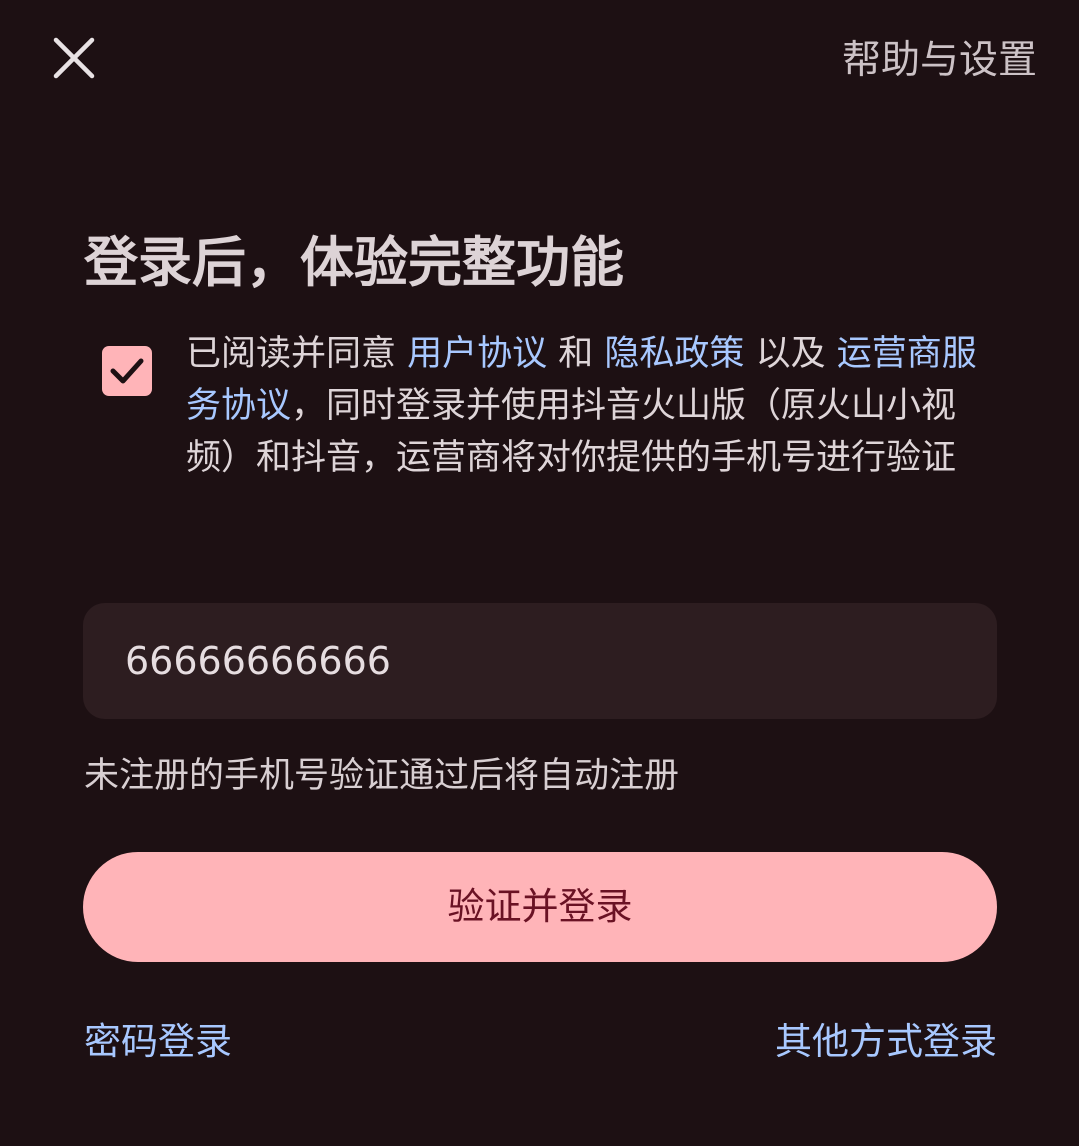 This screenshot has width=1079, height=1146. I want to click on close-button, so click(74, 58).